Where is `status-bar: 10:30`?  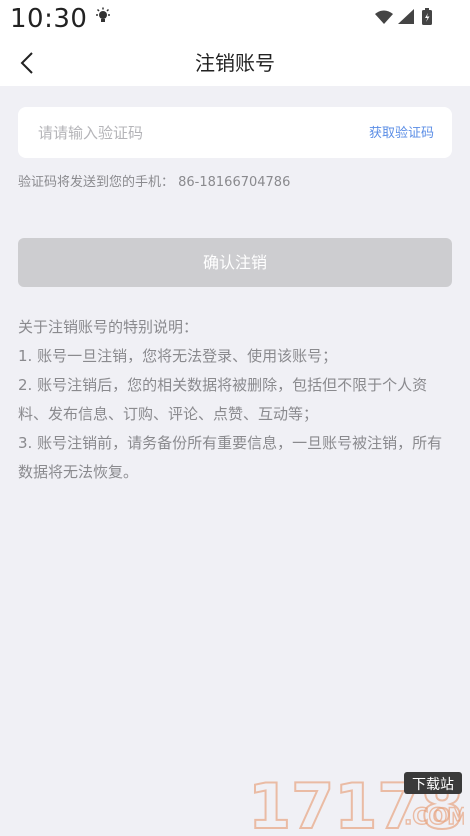 status-bar: 10:30 is located at coordinates (235, 20).